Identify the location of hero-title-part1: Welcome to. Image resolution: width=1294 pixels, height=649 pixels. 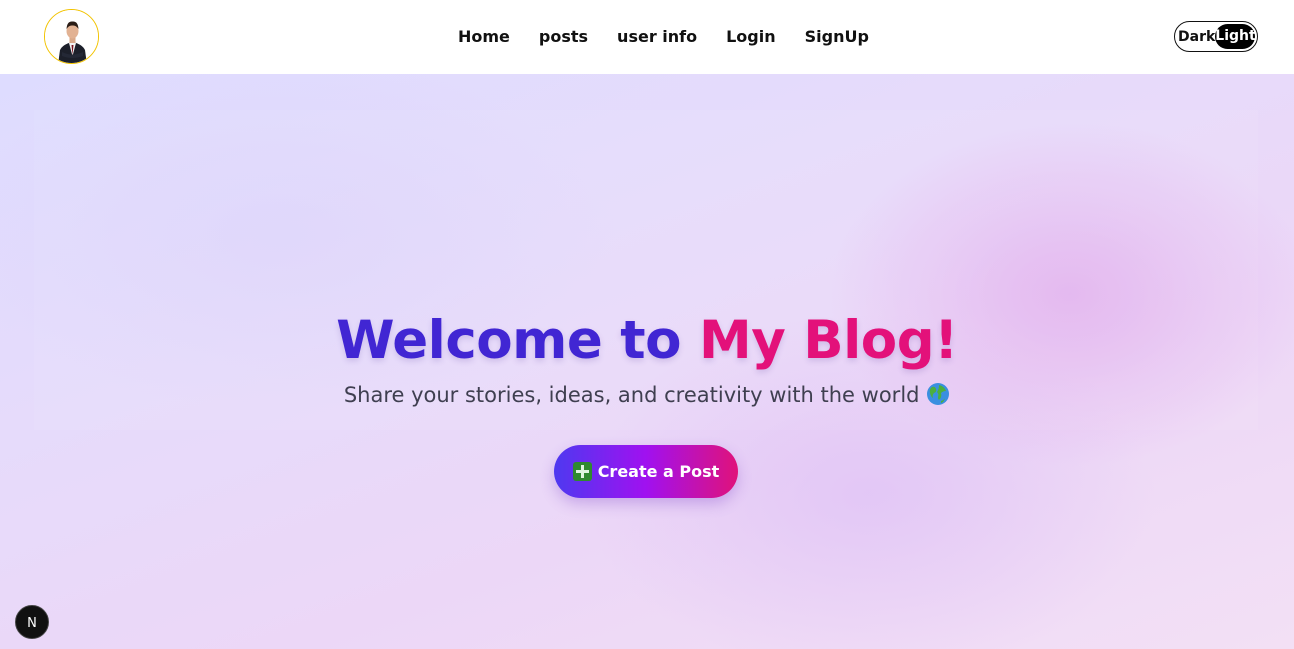
(509, 340).